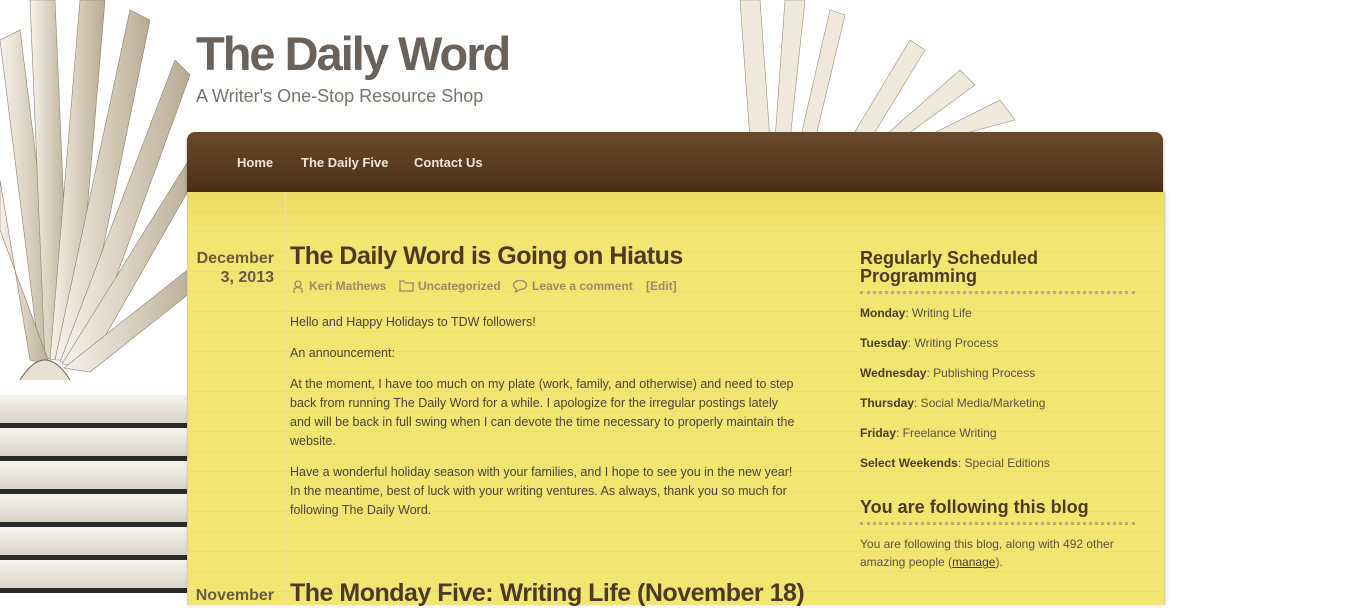  I want to click on book-pages-decoration-right, so click(877, 70).